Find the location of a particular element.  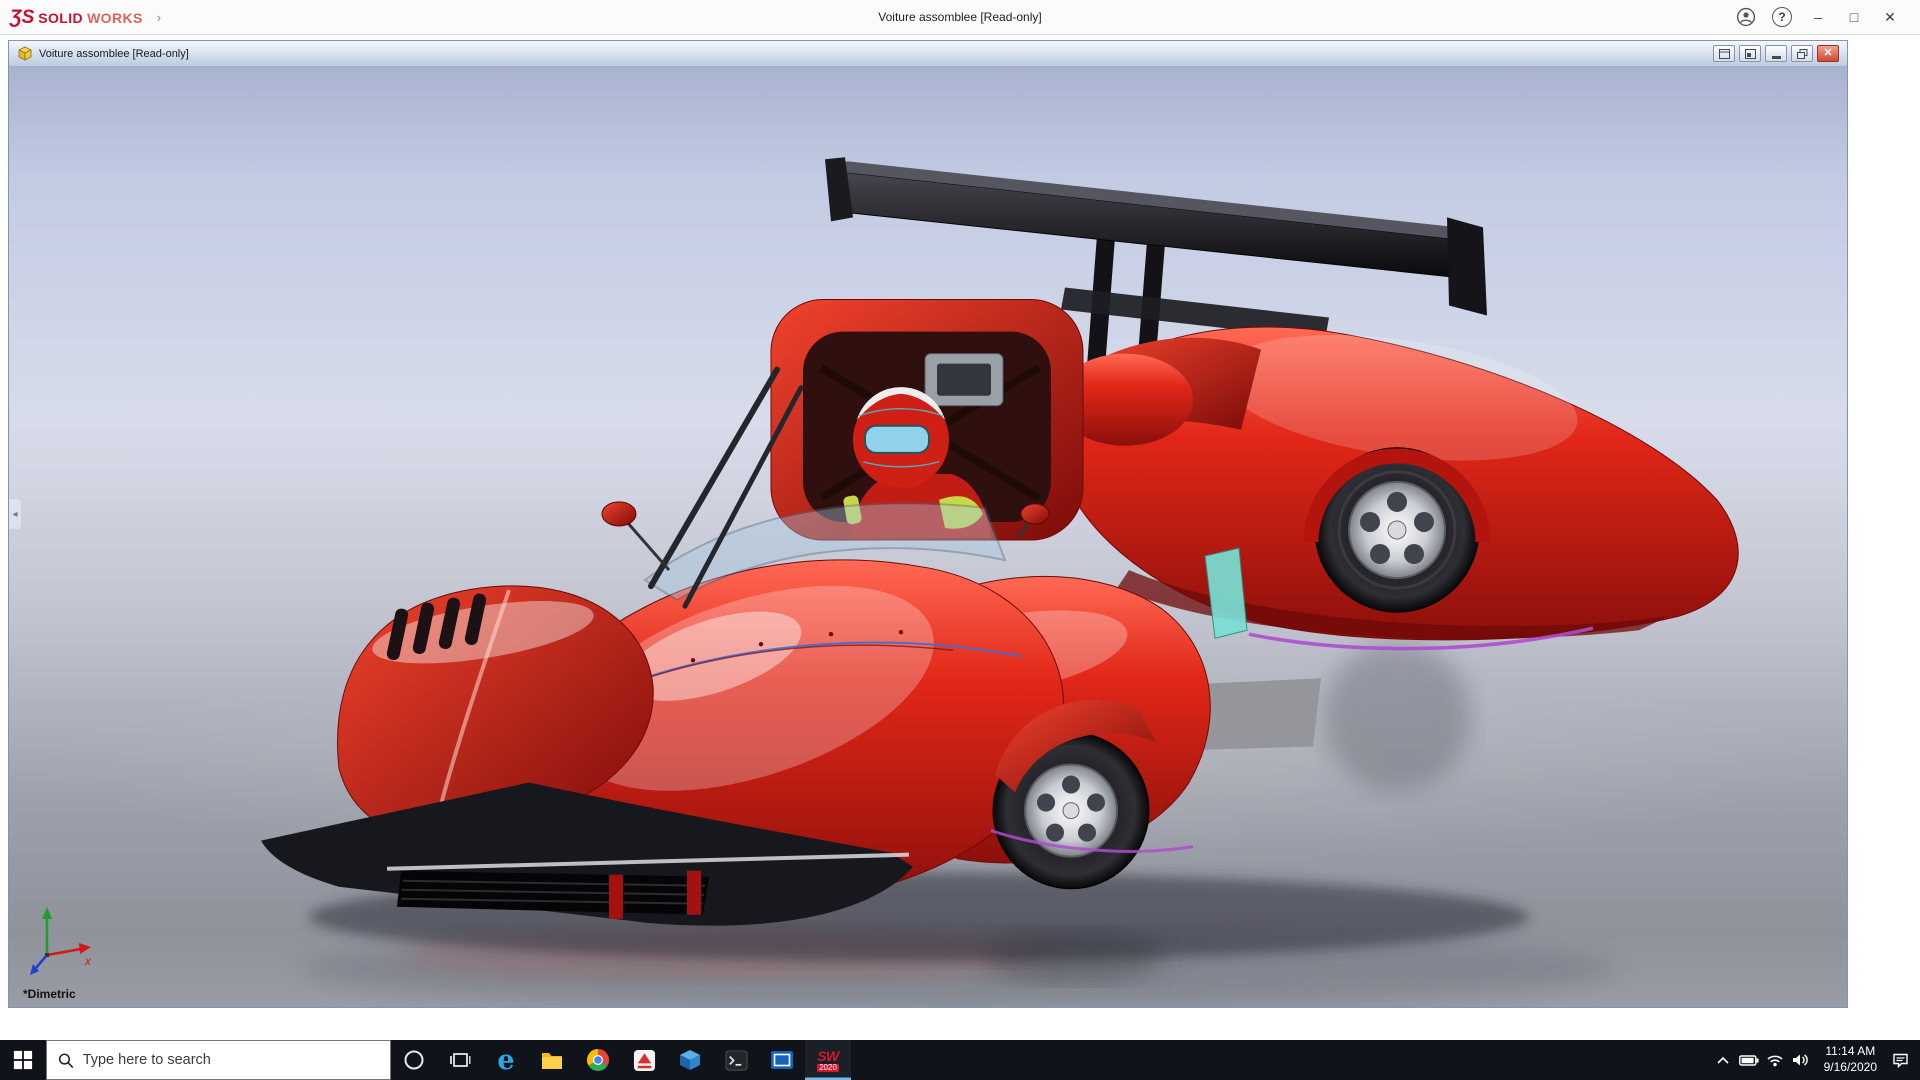

media-app-button is located at coordinates (782, 1060).